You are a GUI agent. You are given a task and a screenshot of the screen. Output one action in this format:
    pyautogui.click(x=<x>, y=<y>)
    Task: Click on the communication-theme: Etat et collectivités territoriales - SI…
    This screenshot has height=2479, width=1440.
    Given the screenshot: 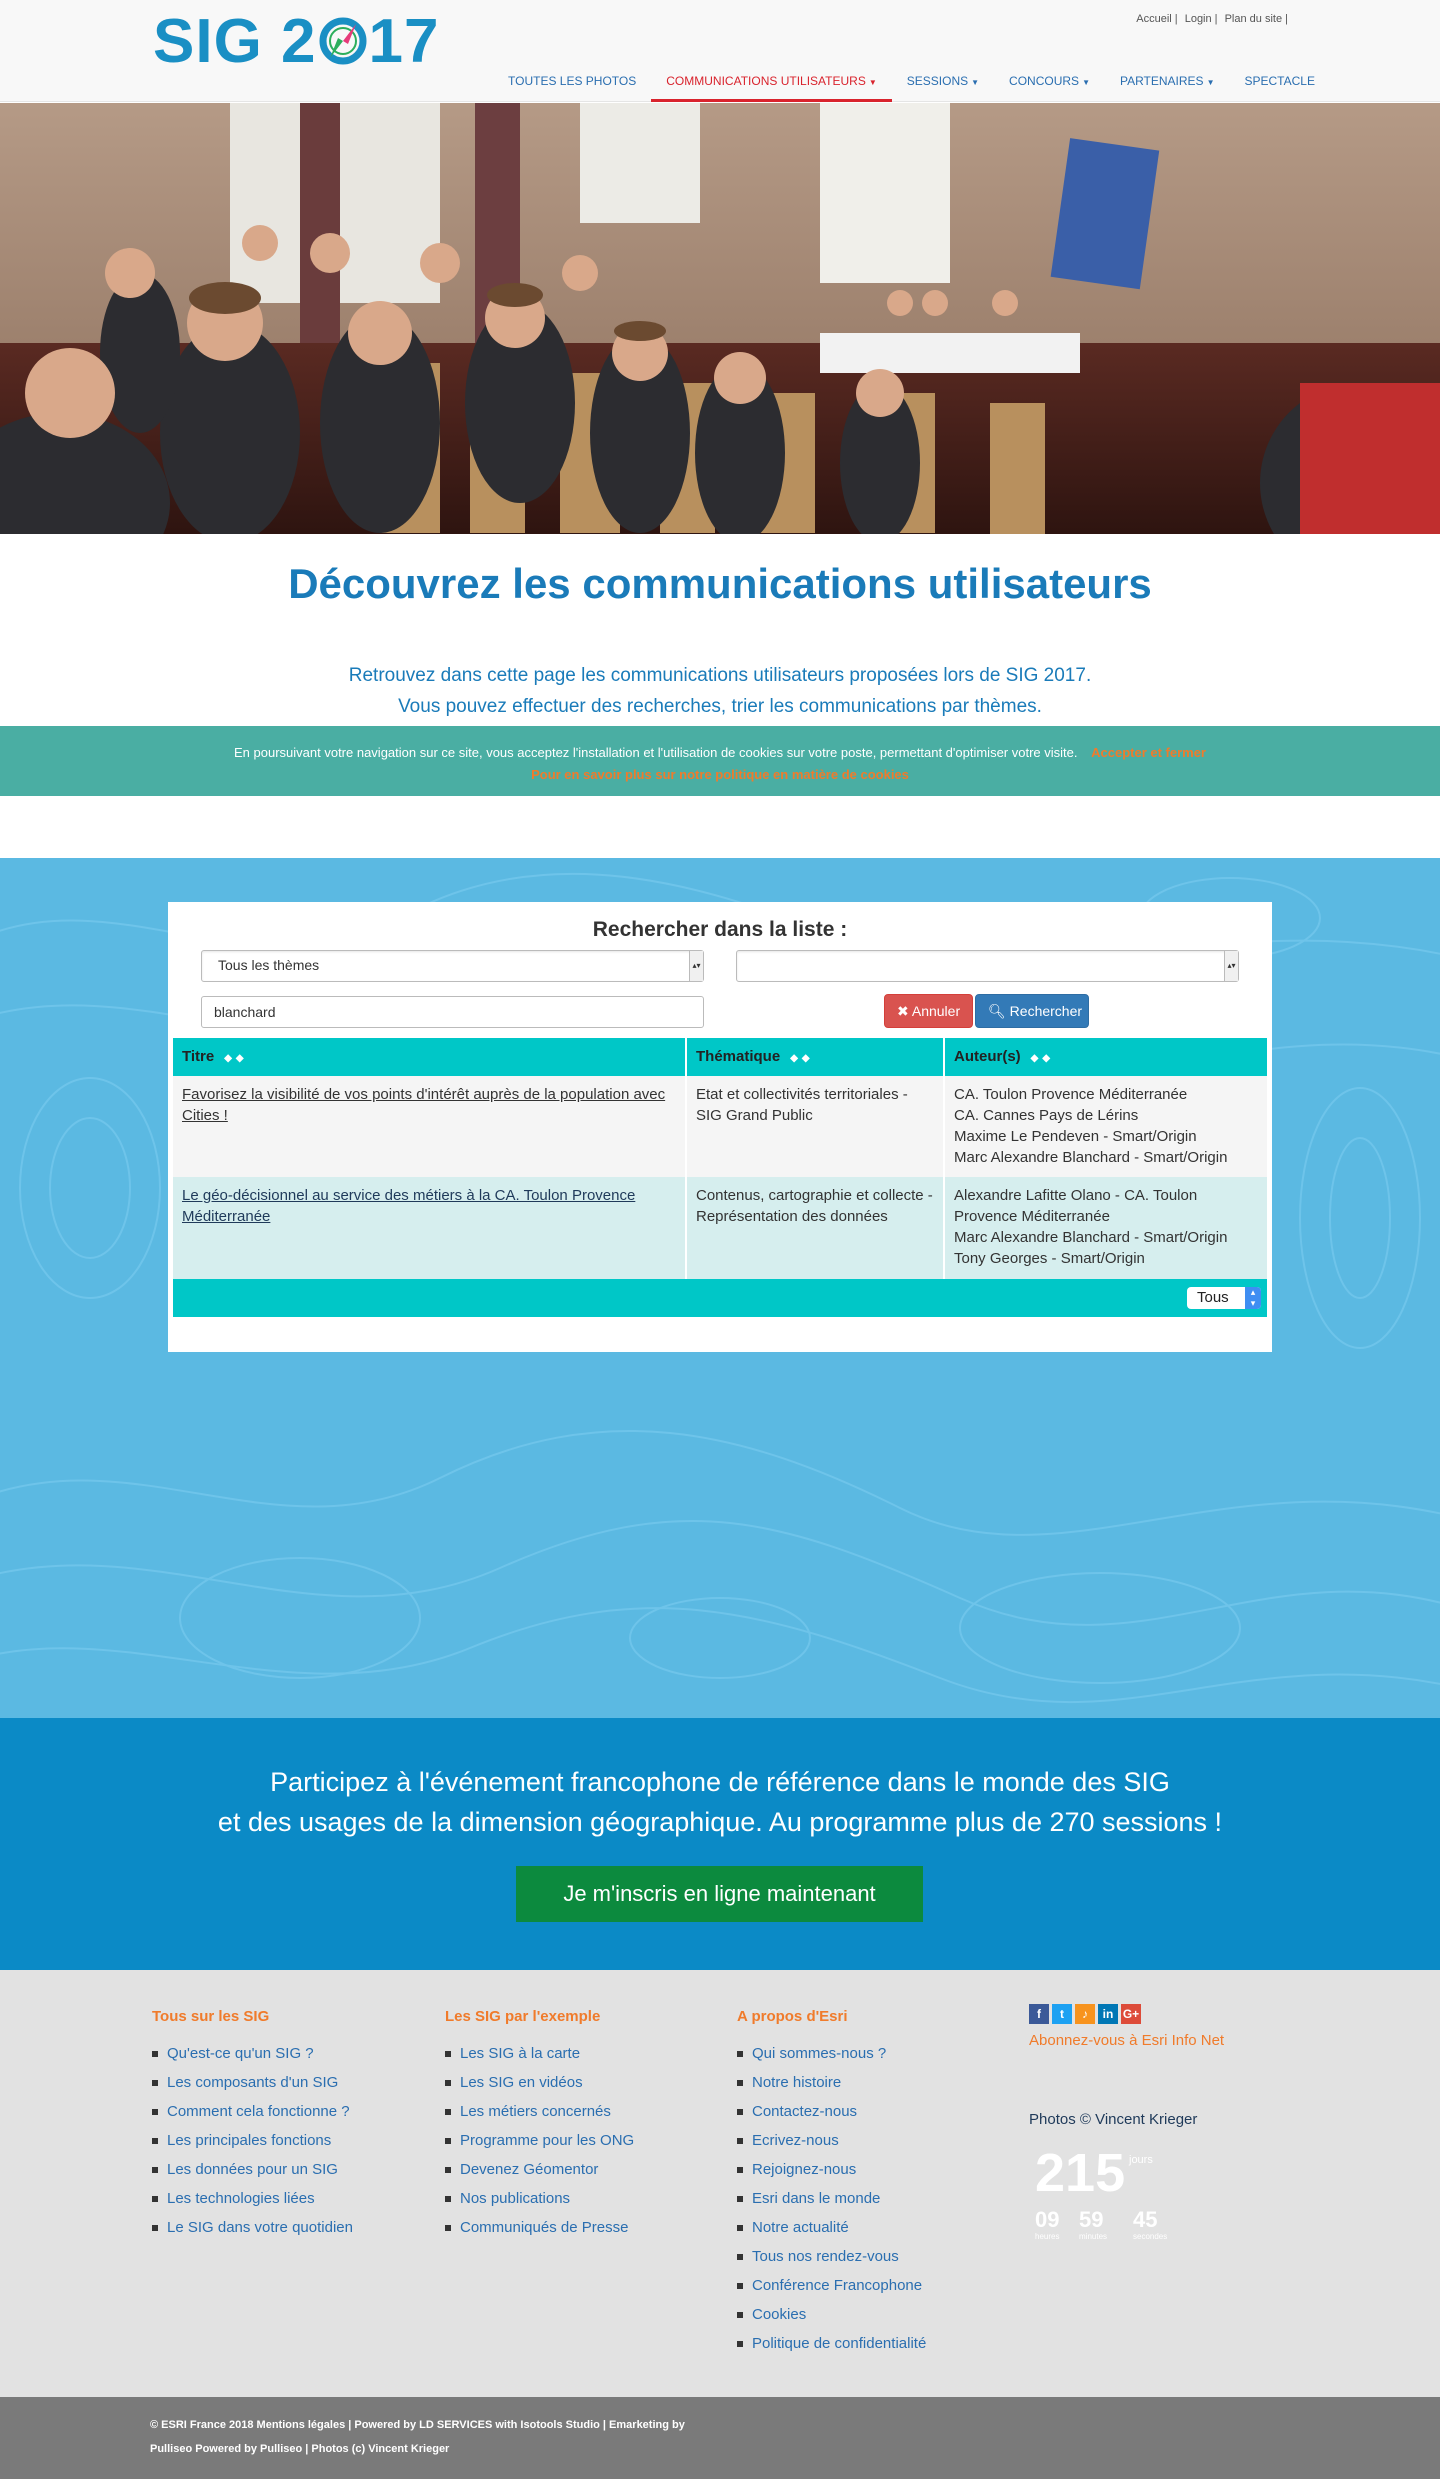 What is the action you would take?
    pyautogui.click(x=816, y=1126)
    